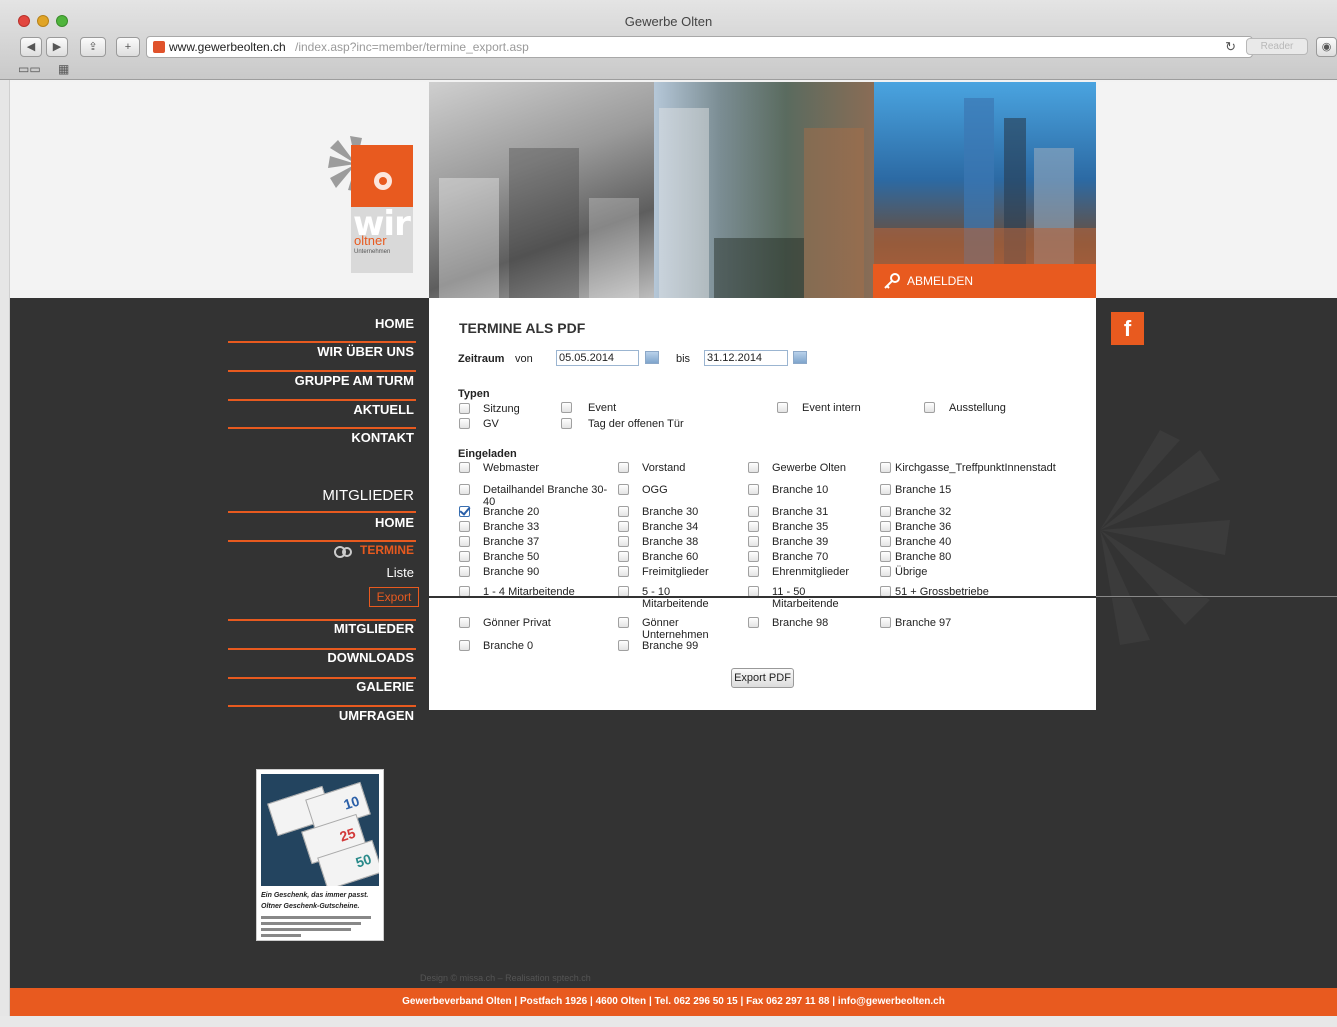 This screenshot has height=1027, width=1337. I want to click on nav-aktuell: AKTUELL, so click(321, 410).